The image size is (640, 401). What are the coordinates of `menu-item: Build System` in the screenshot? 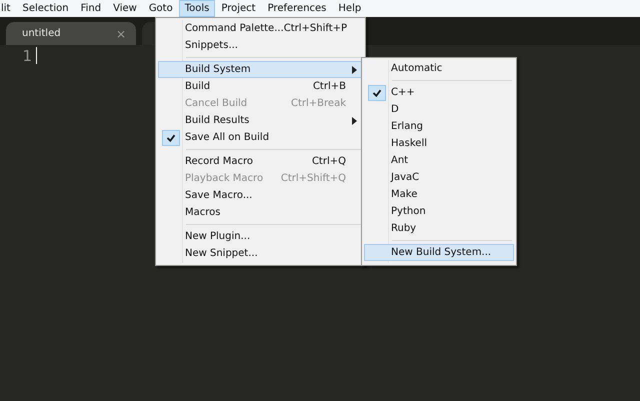 It's located at (260, 69).